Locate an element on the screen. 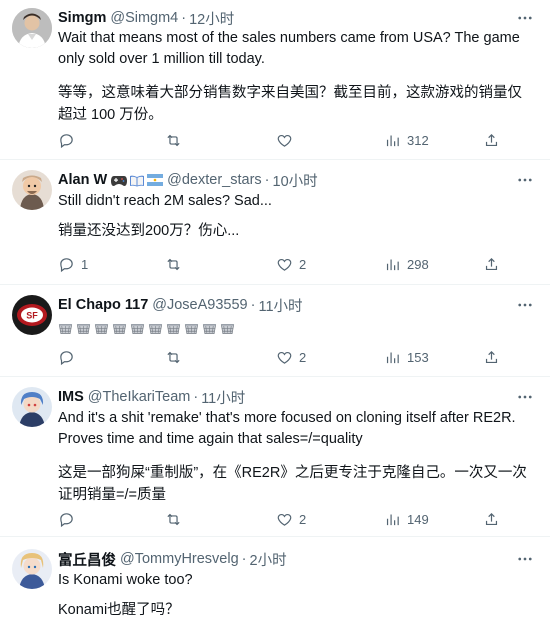 This screenshot has height=631, width=550. reply-button: 1 is located at coordinates (73, 264).